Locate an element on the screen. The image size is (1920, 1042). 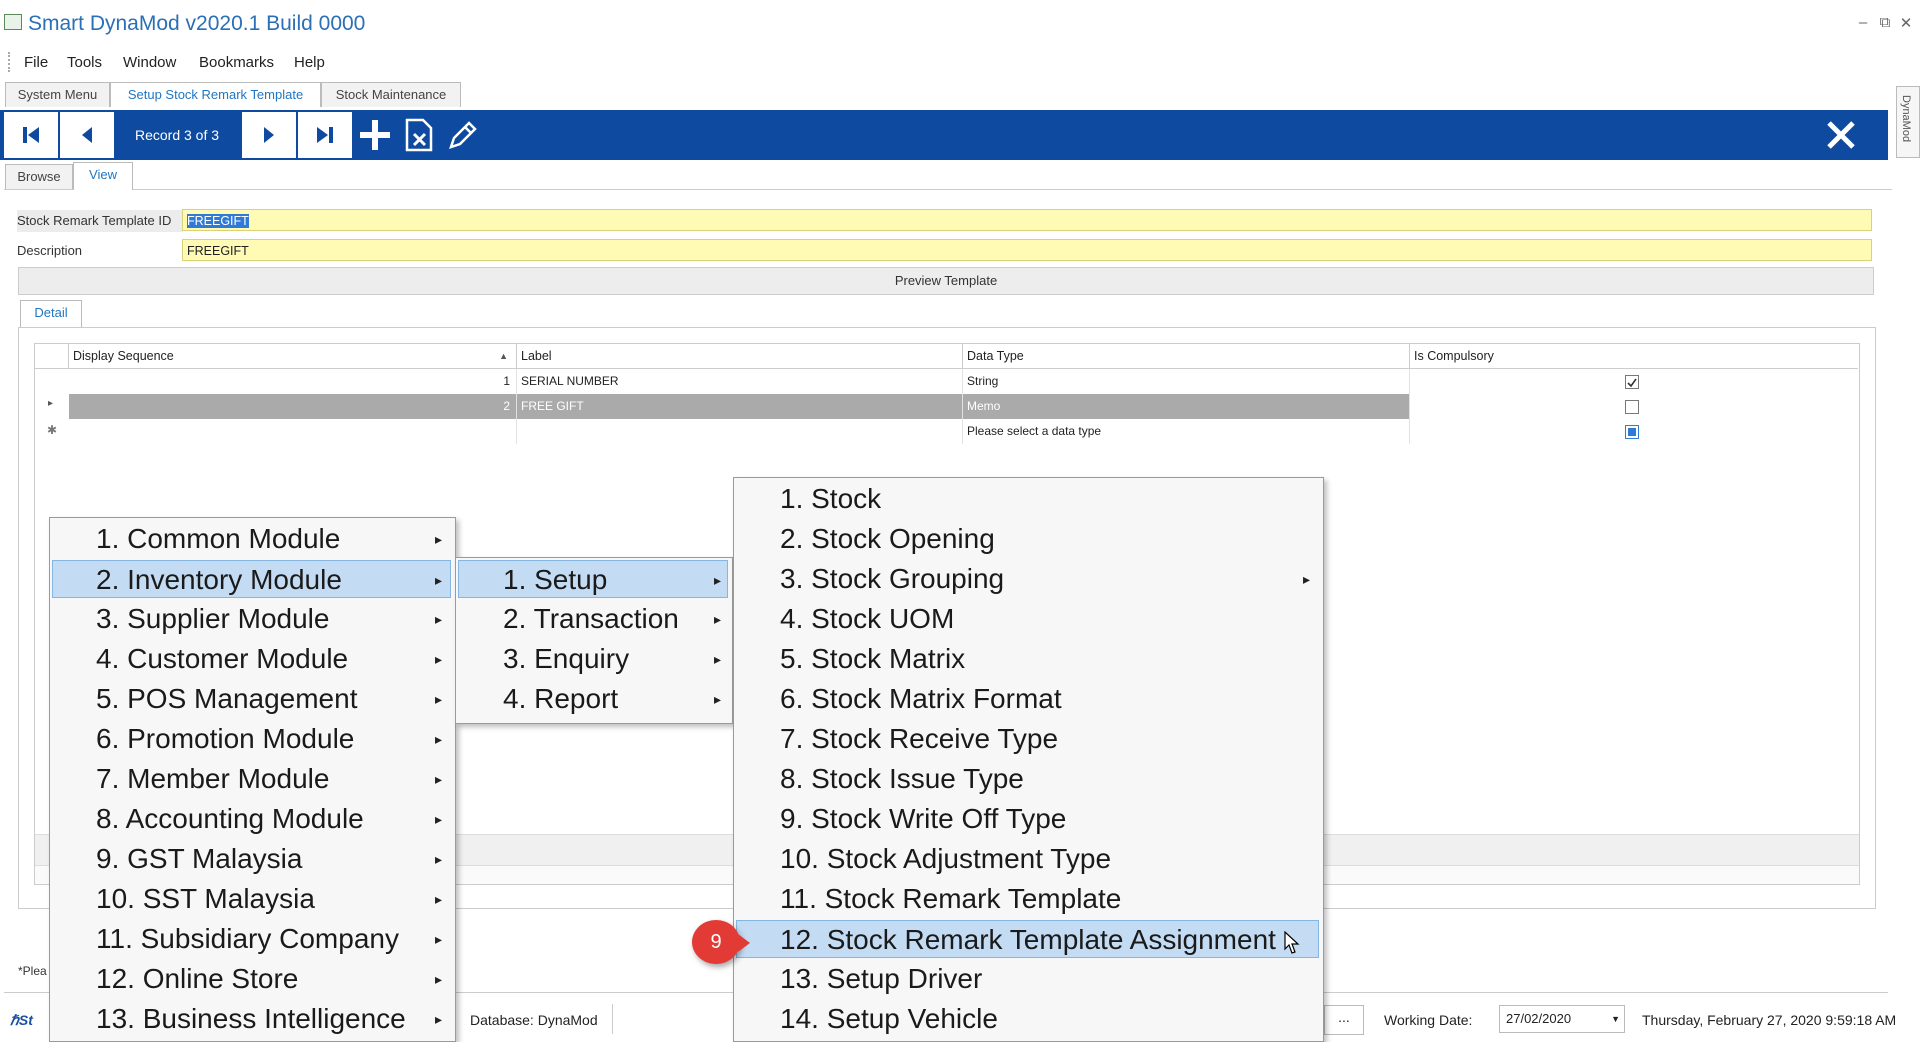
menu-item-common-module: 1. Common Module ▸ is located at coordinates (251, 539).